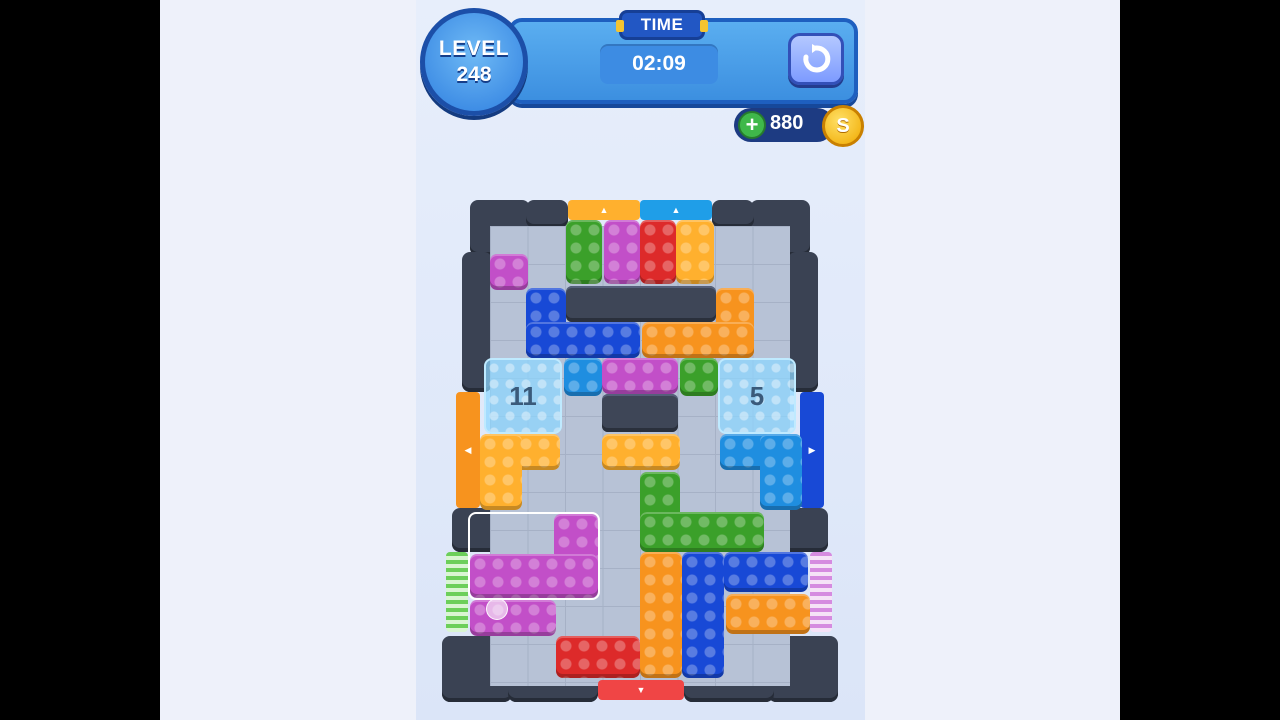  I want to click on ice-counter-5: 5, so click(757, 395).